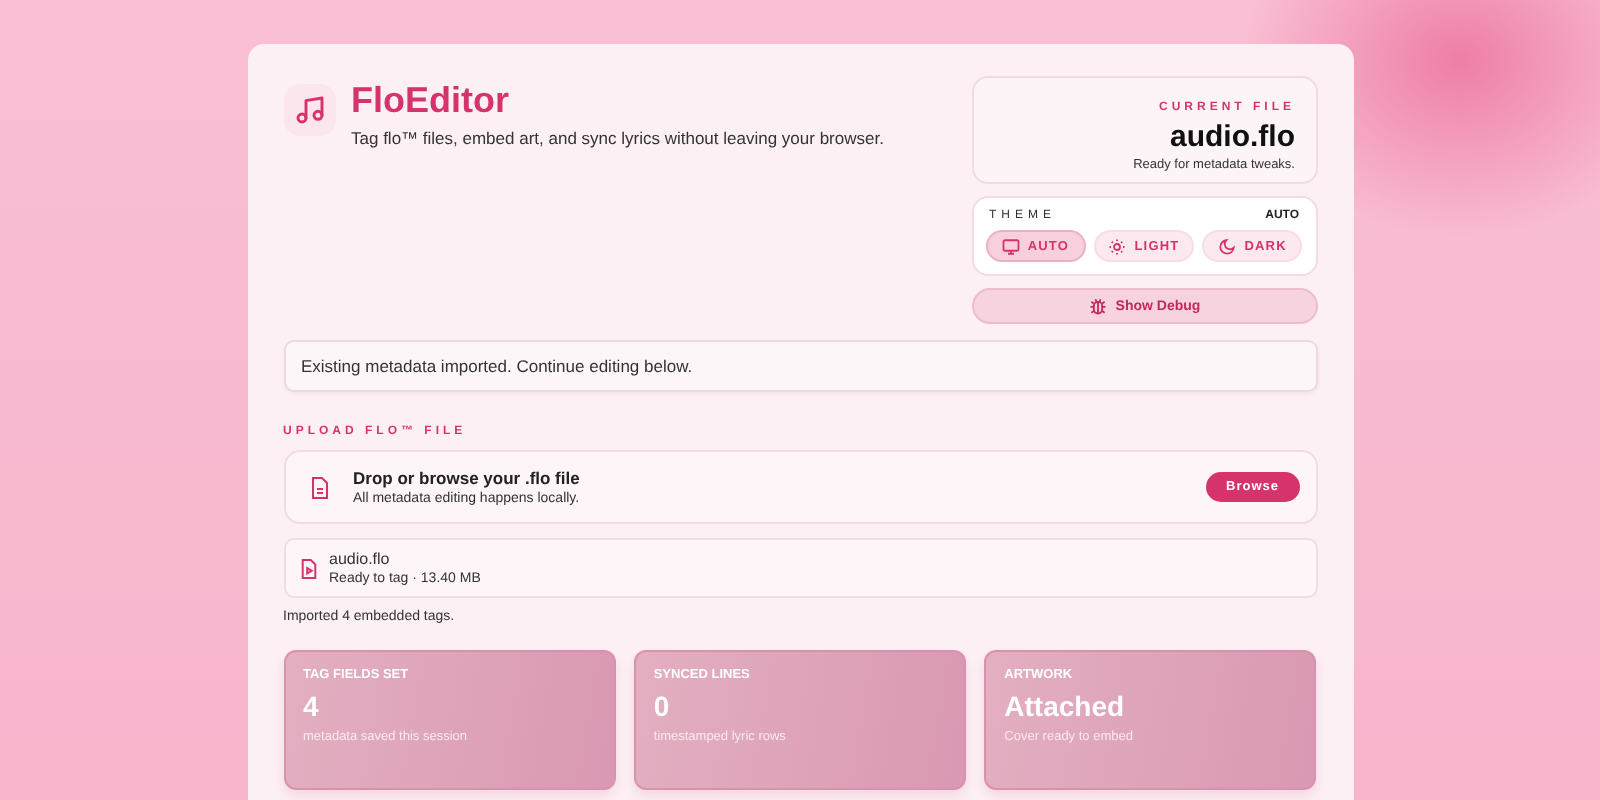 This screenshot has width=1600, height=800. What do you see at coordinates (467, 478) in the screenshot?
I see `upload-title: Drop or browse your .flo file` at bounding box center [467, 478].